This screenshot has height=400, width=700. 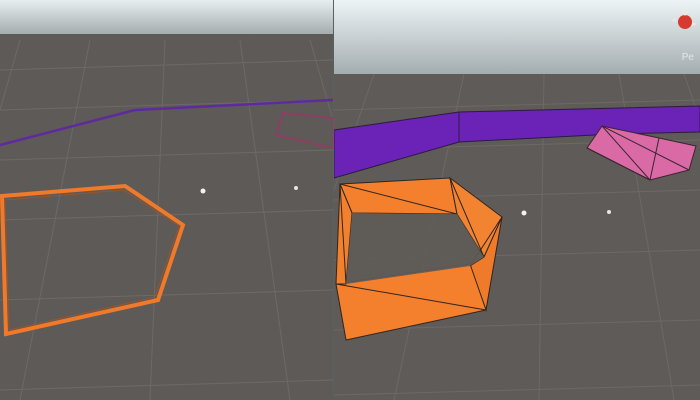 I want to click on gizmo-label: Pe, so click(x=687, y=57).